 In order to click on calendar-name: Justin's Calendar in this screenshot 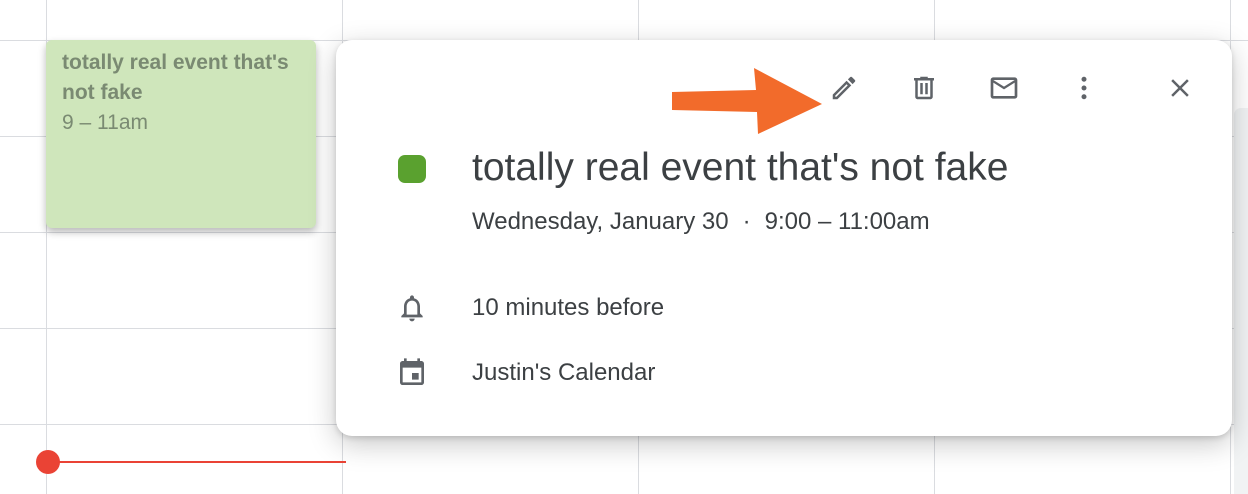, I will do `click(564, 372)`.